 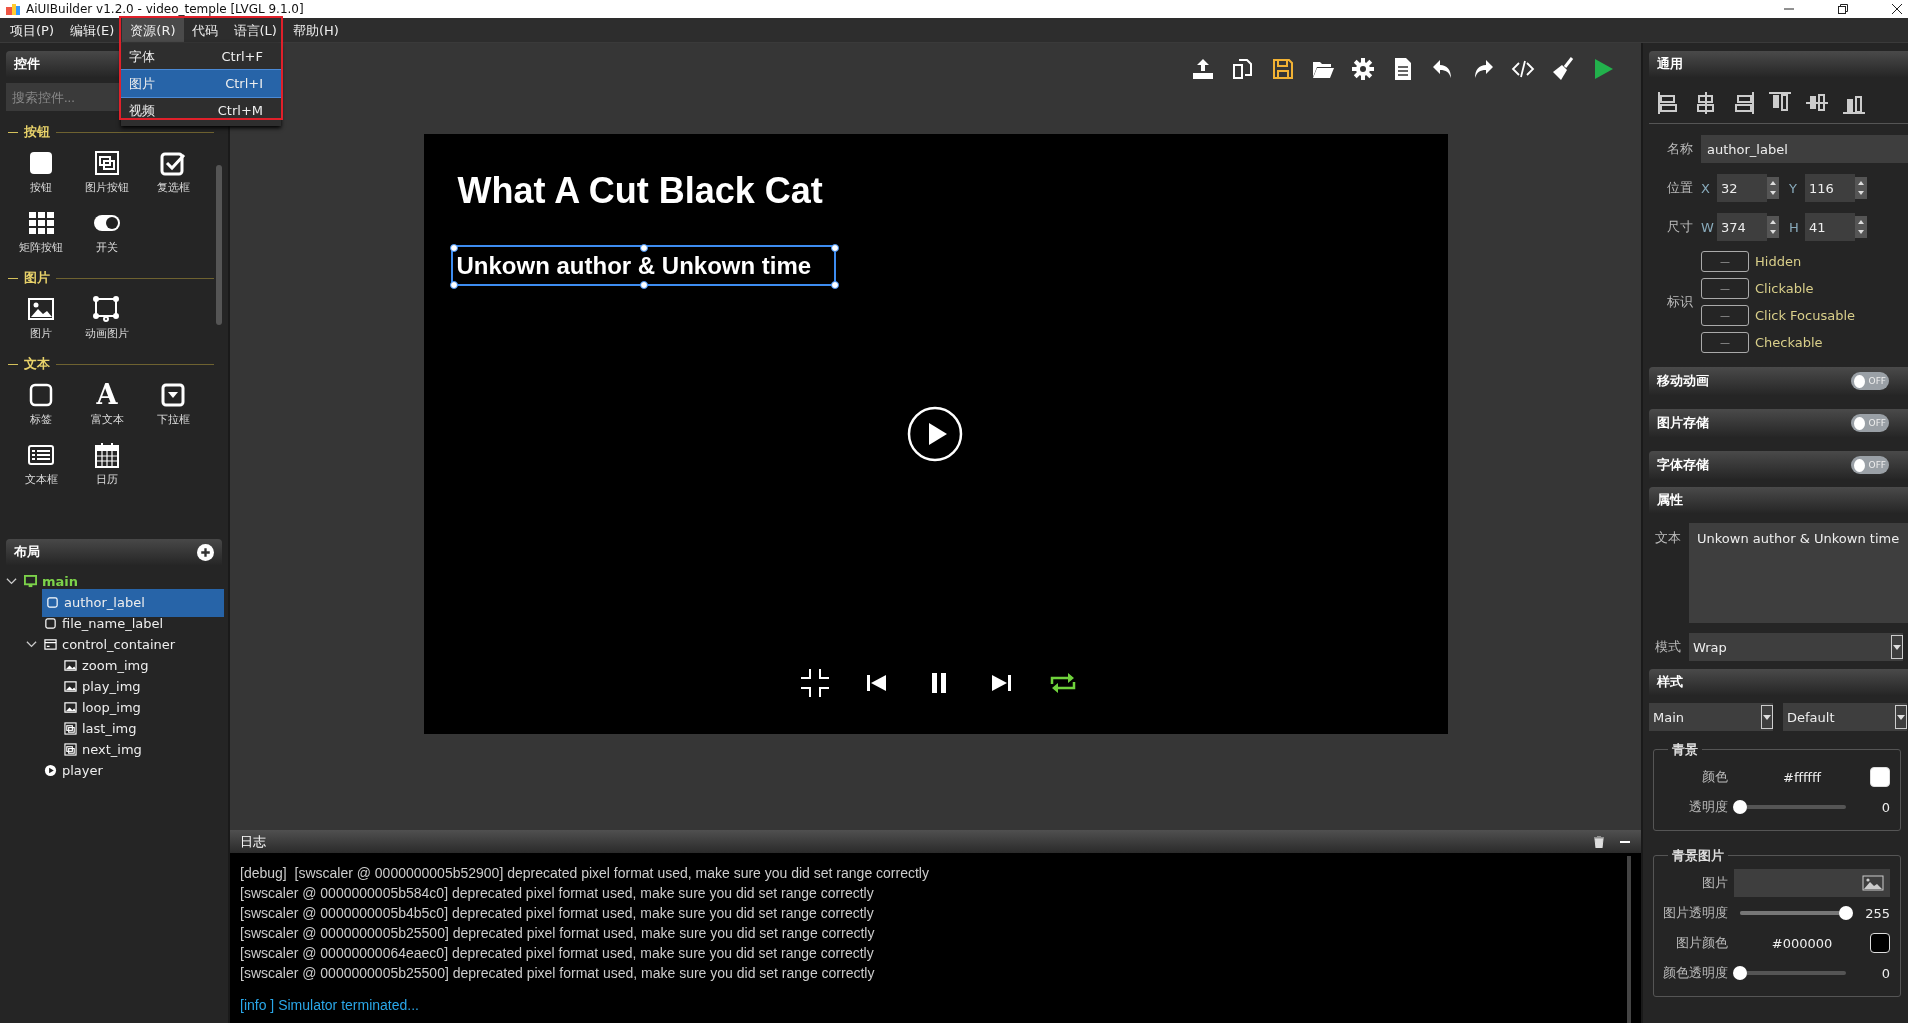 I want to click on tree-item: control_container, so click(x=133, y=644).